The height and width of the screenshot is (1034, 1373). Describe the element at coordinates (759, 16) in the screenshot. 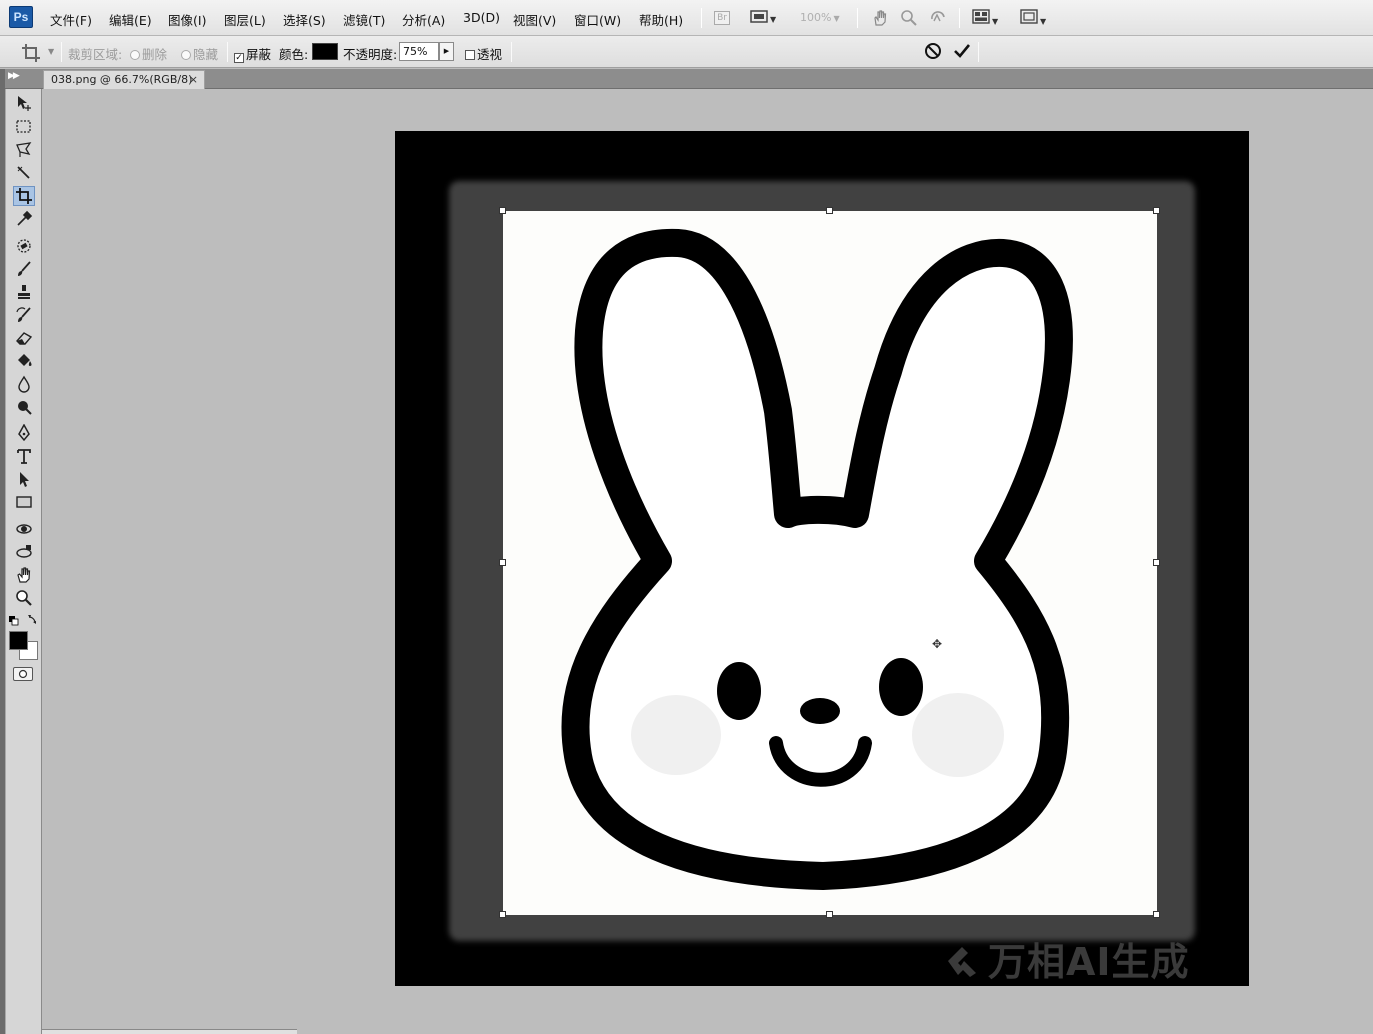

I see `film-strip-icon` at that location.